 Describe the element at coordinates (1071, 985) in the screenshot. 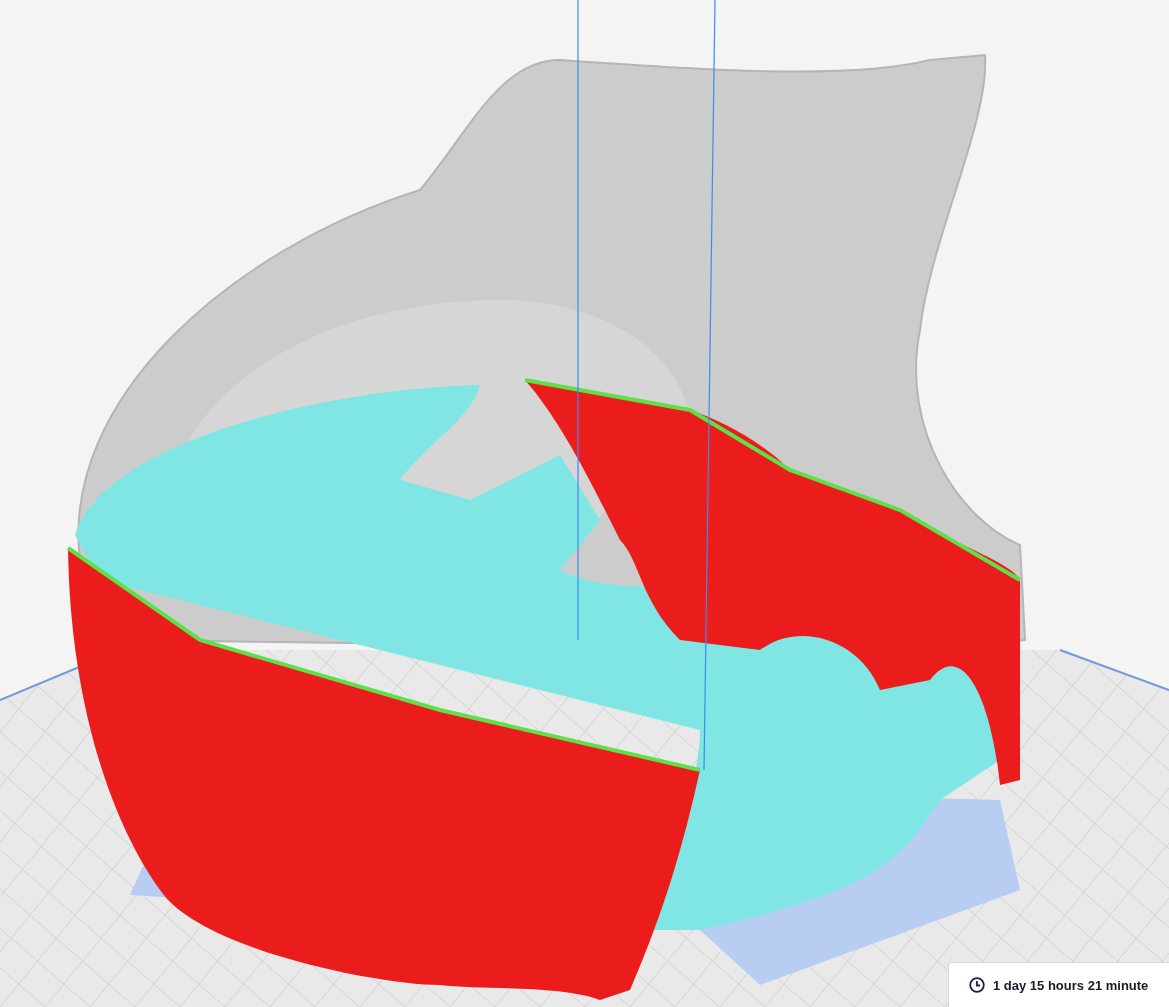

I see `print-time-text: 1 day 15 hours 21 minute` at that location.